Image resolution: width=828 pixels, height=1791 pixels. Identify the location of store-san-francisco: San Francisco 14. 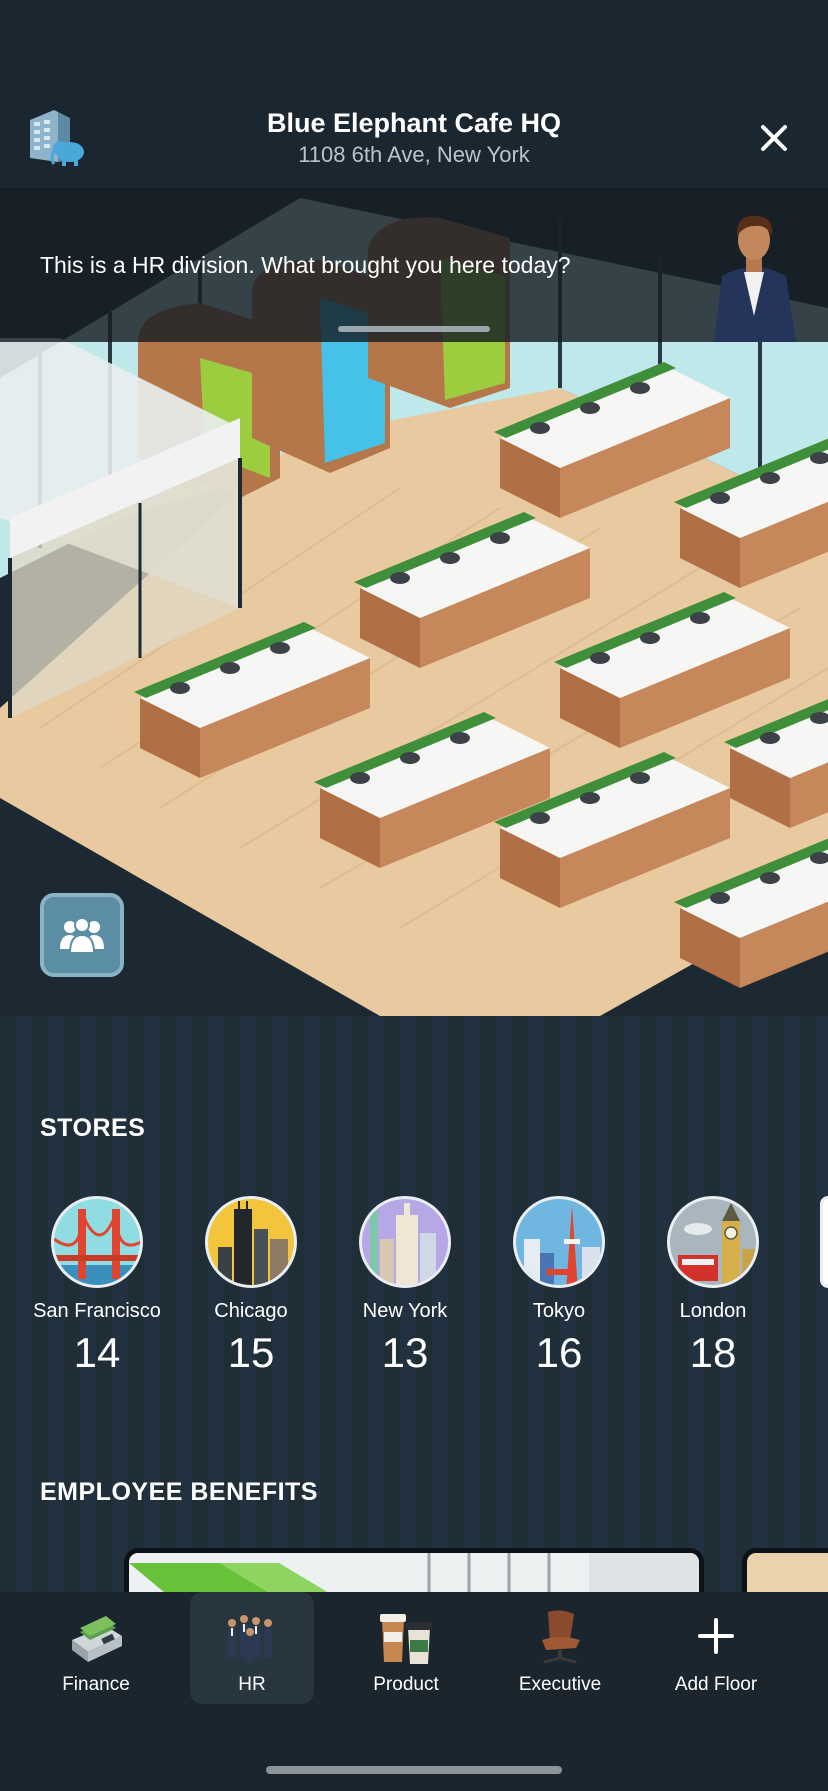
(97, 1286).